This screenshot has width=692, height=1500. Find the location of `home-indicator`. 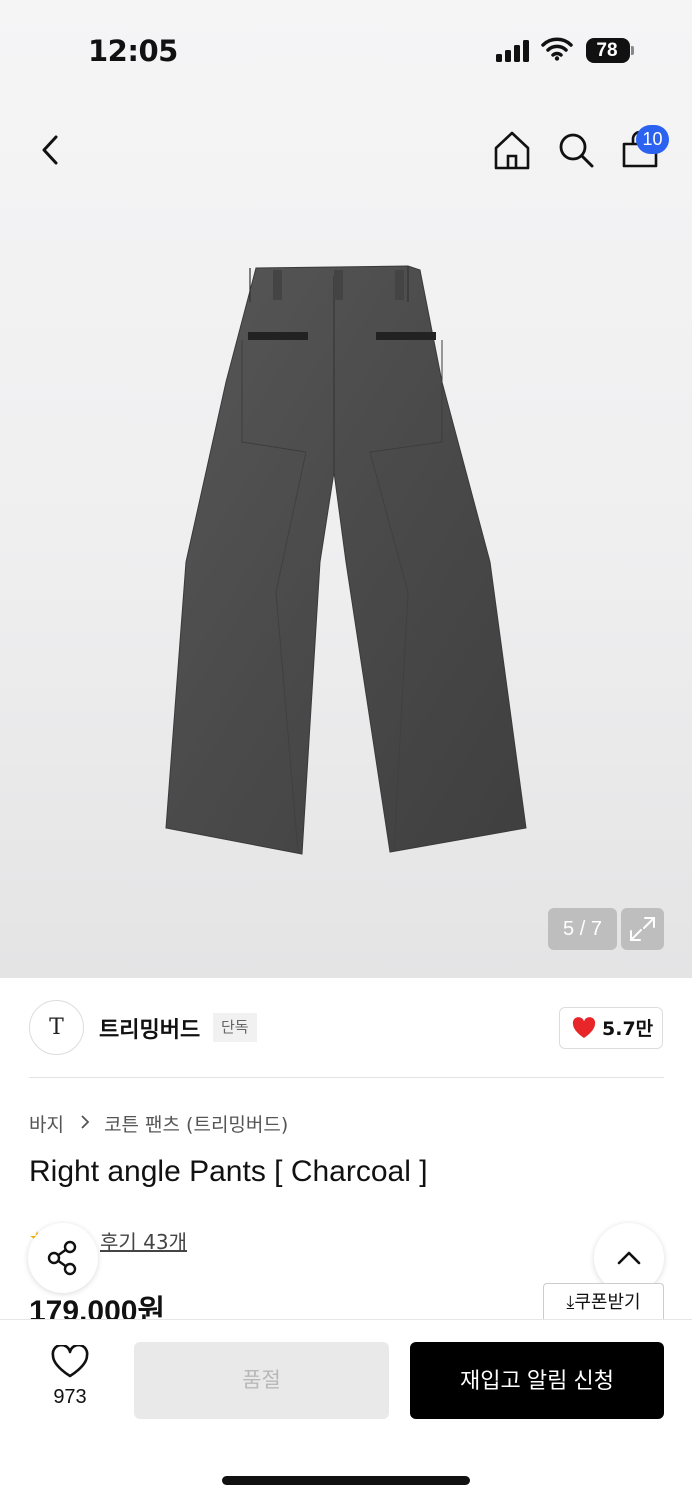

home-indicator is located at coordinates (346, 1480).